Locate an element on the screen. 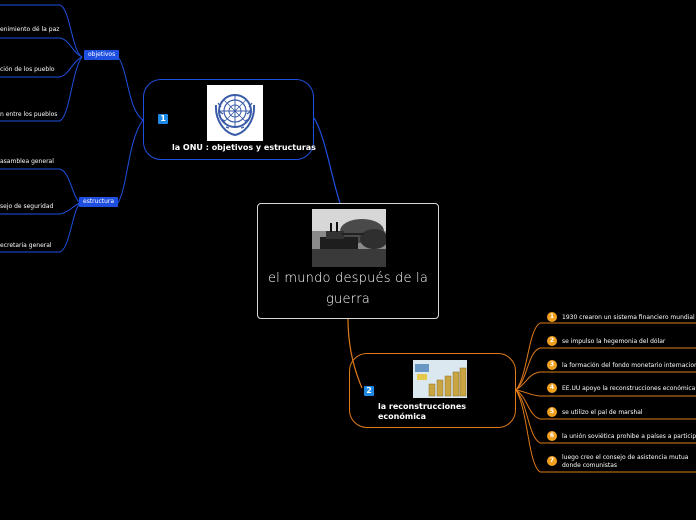 Image resolution: width=696 pixels, height=520 pixels. topic-onu-label: la ONU : objetivos y estructuras is located at coordinates (244, 147).